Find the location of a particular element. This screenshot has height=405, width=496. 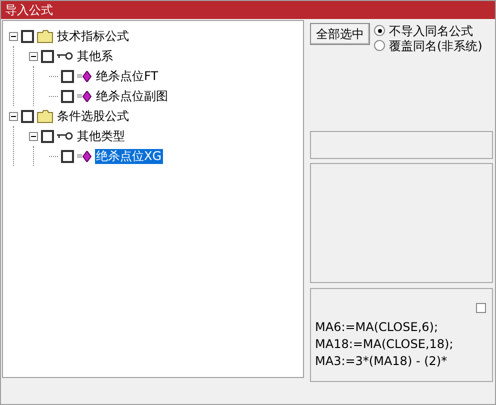

window-title: 导入公式 is located at coordinates (29, 10).